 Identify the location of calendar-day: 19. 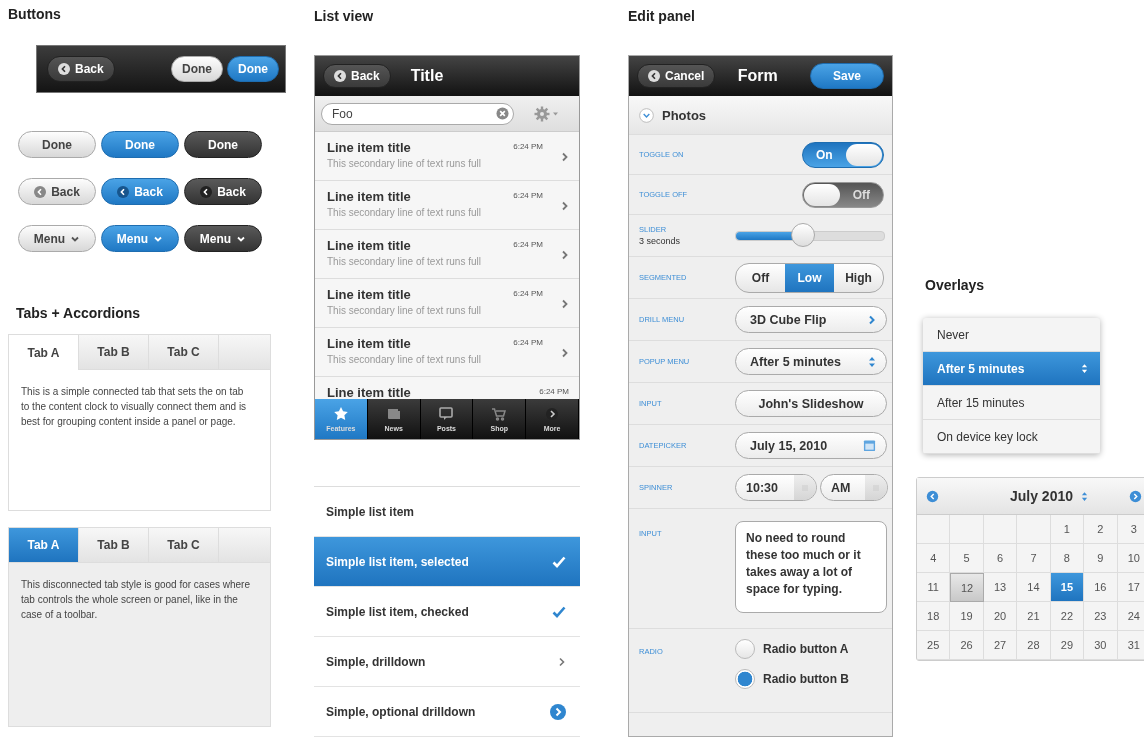
(967, 616).